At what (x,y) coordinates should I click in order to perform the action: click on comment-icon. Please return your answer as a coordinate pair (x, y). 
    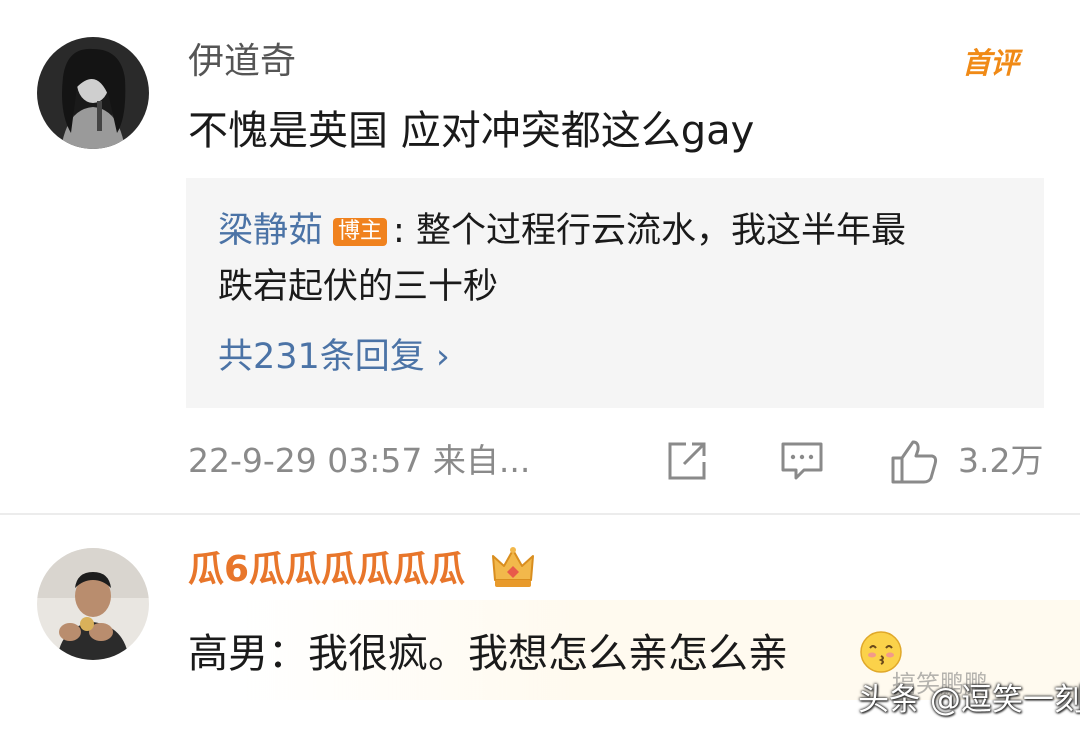
    Looking at the image, I should click on (802, 461).